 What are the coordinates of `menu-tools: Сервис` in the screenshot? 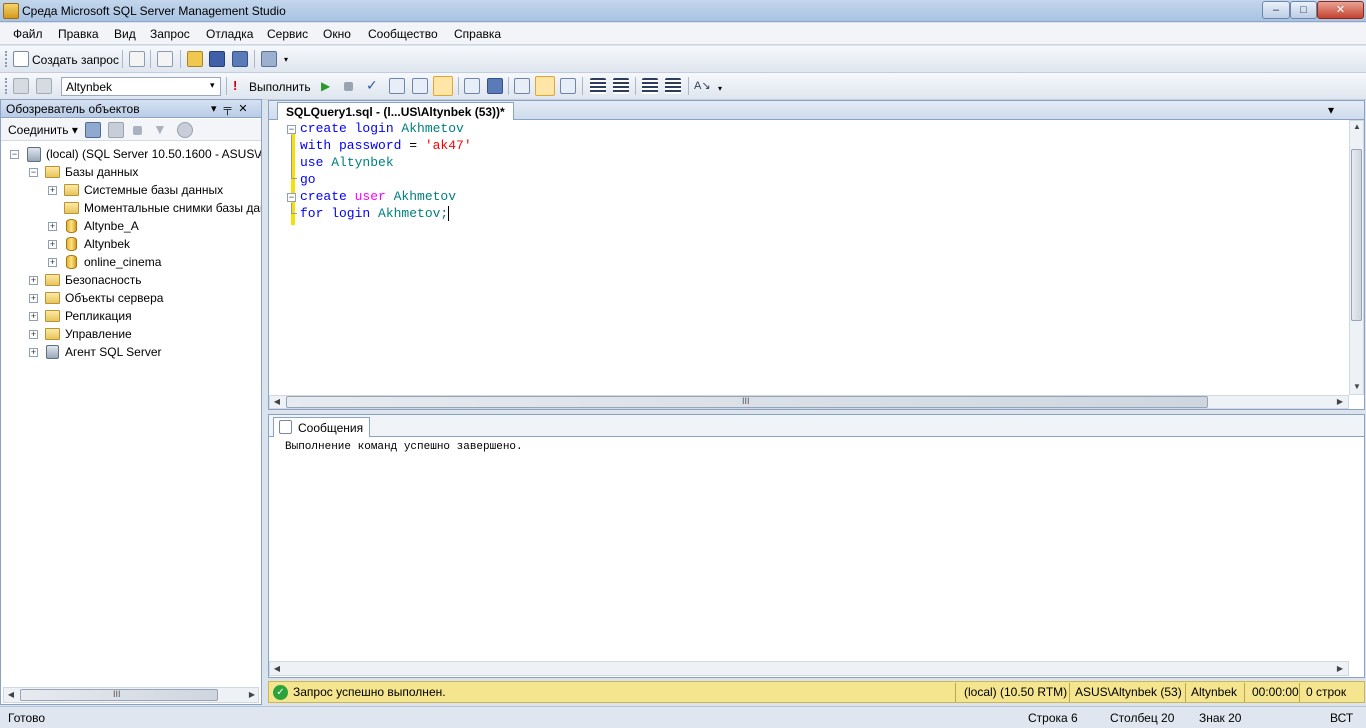 It's located at (287, 34).